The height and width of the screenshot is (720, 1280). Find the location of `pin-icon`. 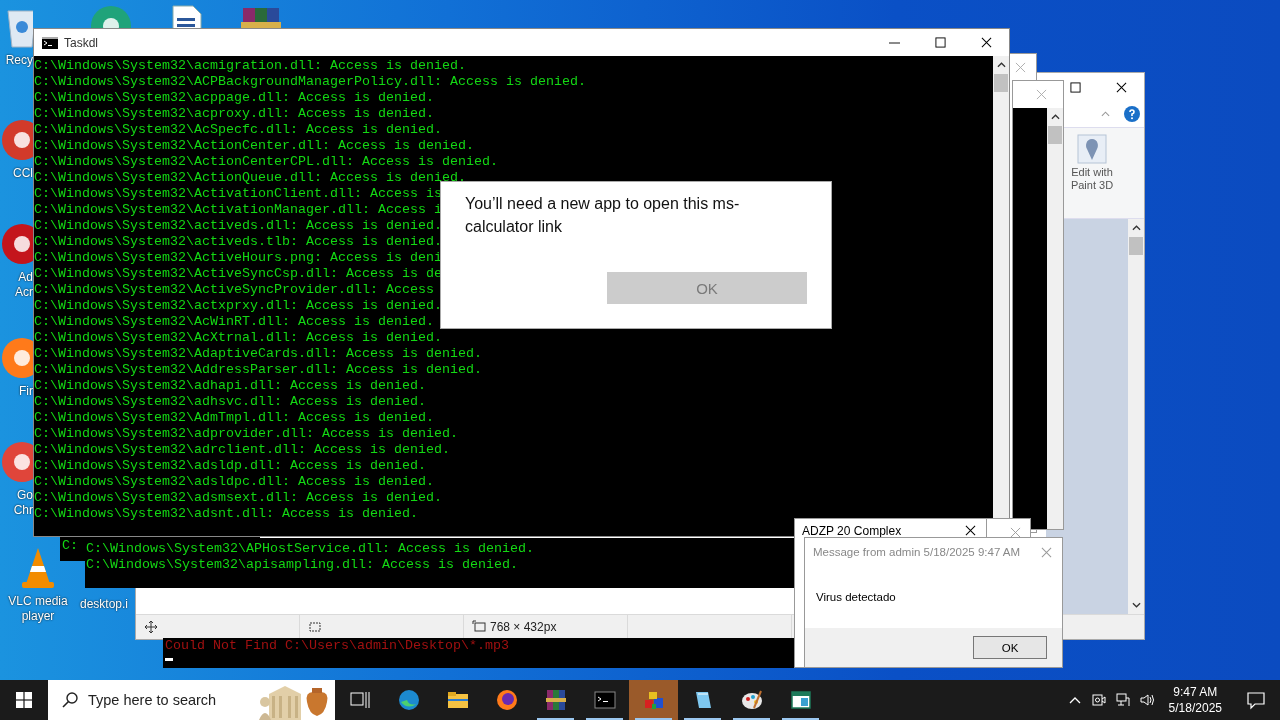

pin-icon is located at coordinates (1092, 149).